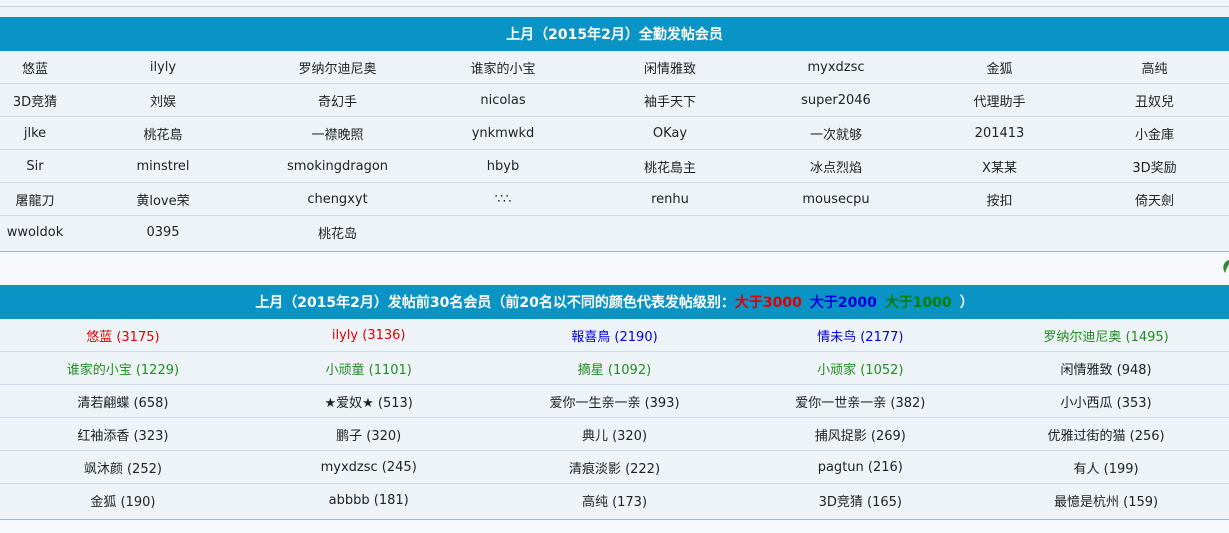 This screenshot has height=533, width=1229. What do you see at coordinates (369, 368) in the screenshot?
I see `top-member-link: 小顽童 (1101)` at bounding box center [369, 368].